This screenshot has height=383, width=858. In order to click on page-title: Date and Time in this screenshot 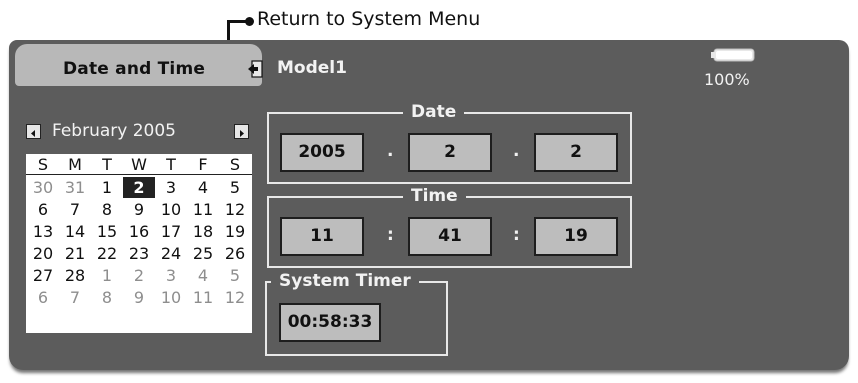, I will do `click(134, 69)`.